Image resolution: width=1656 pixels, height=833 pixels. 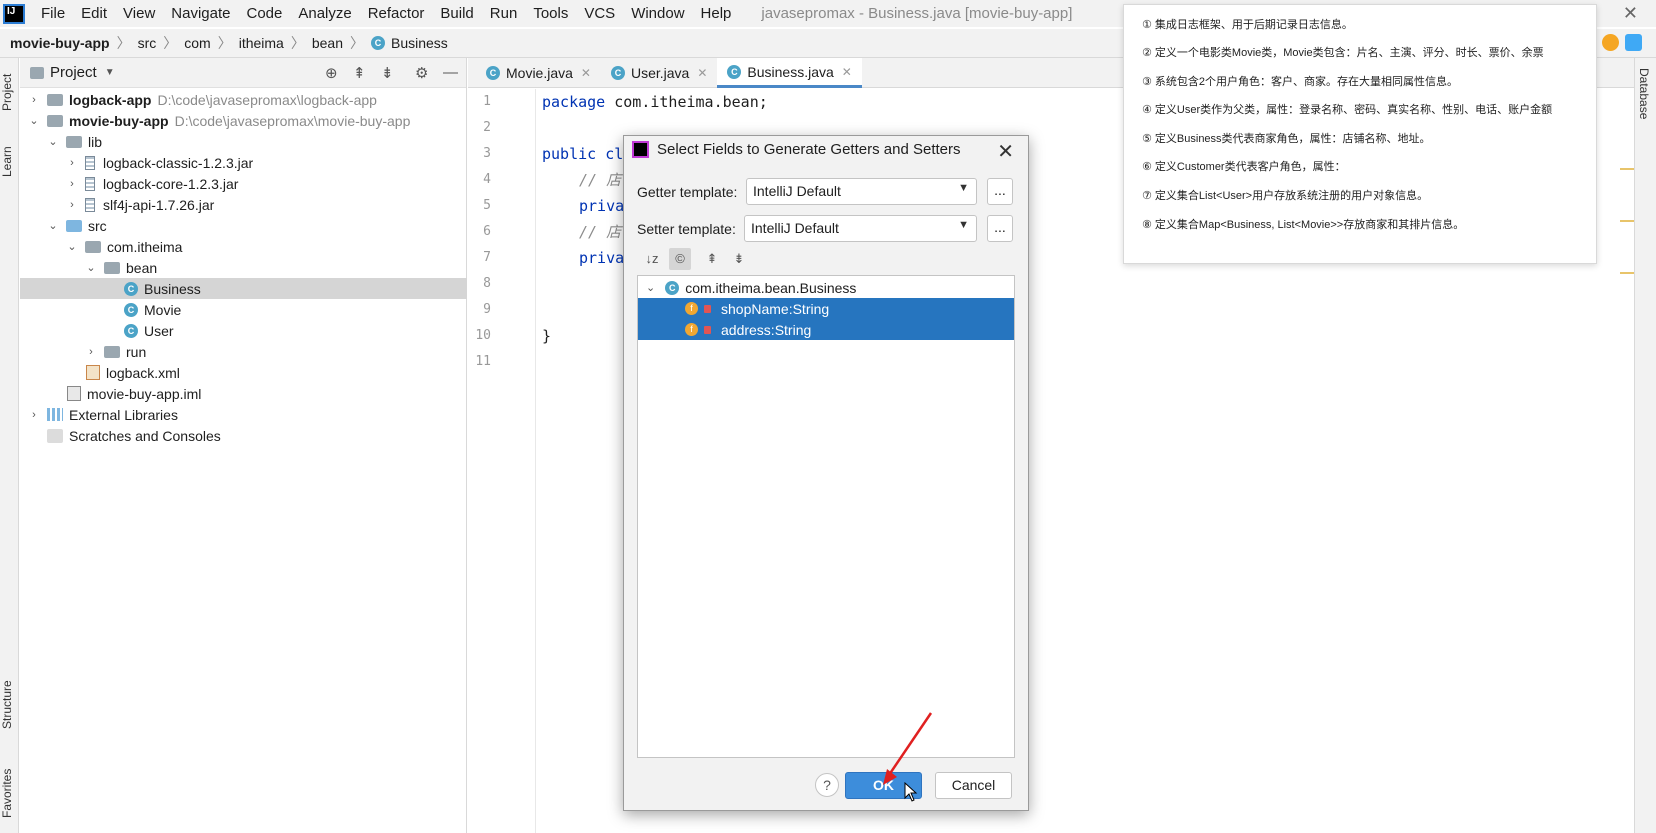 What do you see at coordinates (9, 92) in the screenshot?
I see `tool-tab-project: Project` at bounding box center [9, 92].